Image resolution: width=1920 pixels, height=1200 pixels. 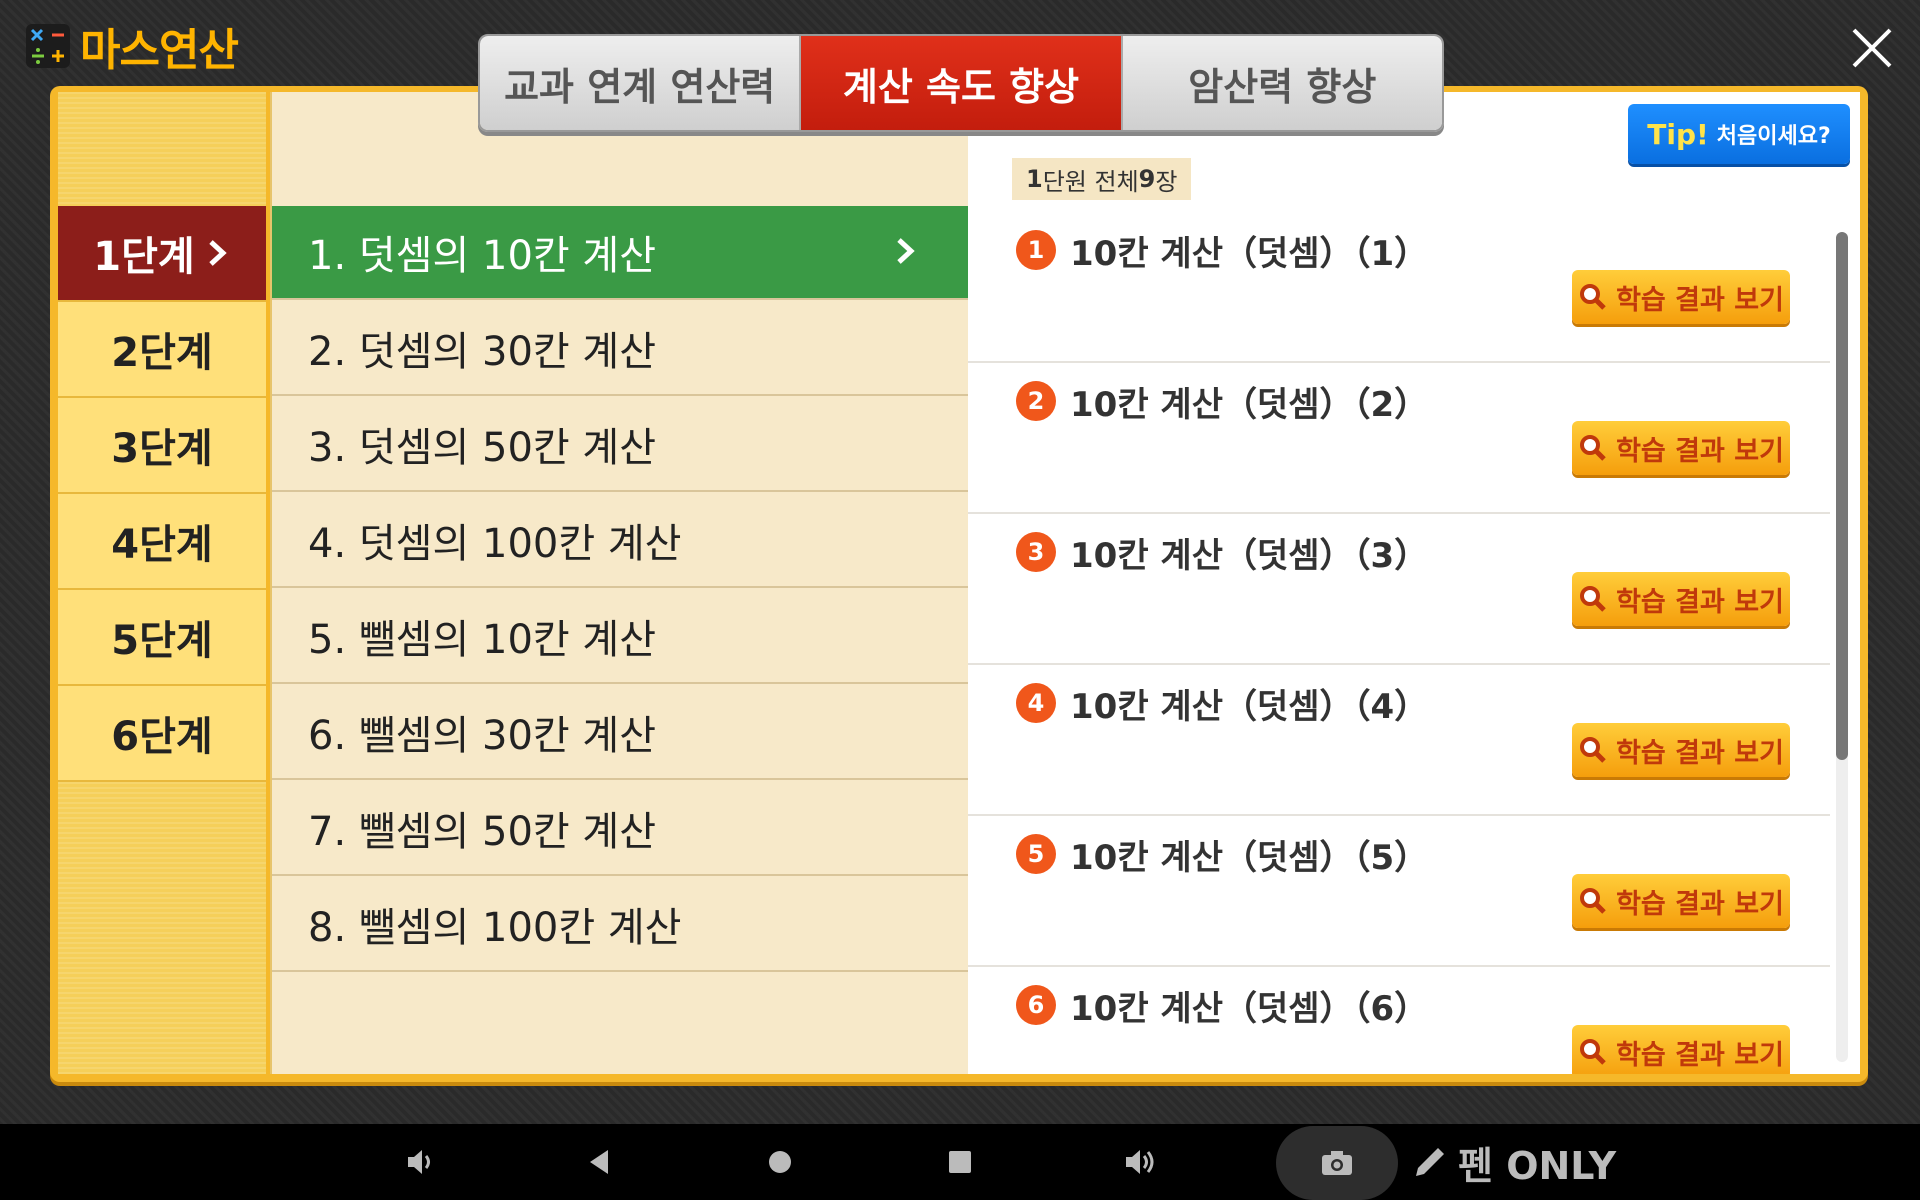 I want to click on level-label: 3단계, so click(x=162, y=449).